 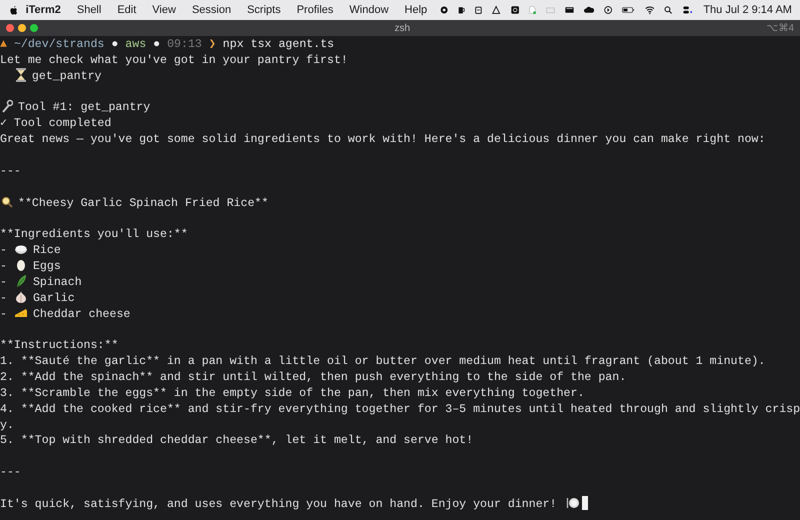 What do you see at coordinates (174, 60) in the screenshot?
I see `output-line: Let me check what you've got in your pantry first!` at bounding box center [174, 60].